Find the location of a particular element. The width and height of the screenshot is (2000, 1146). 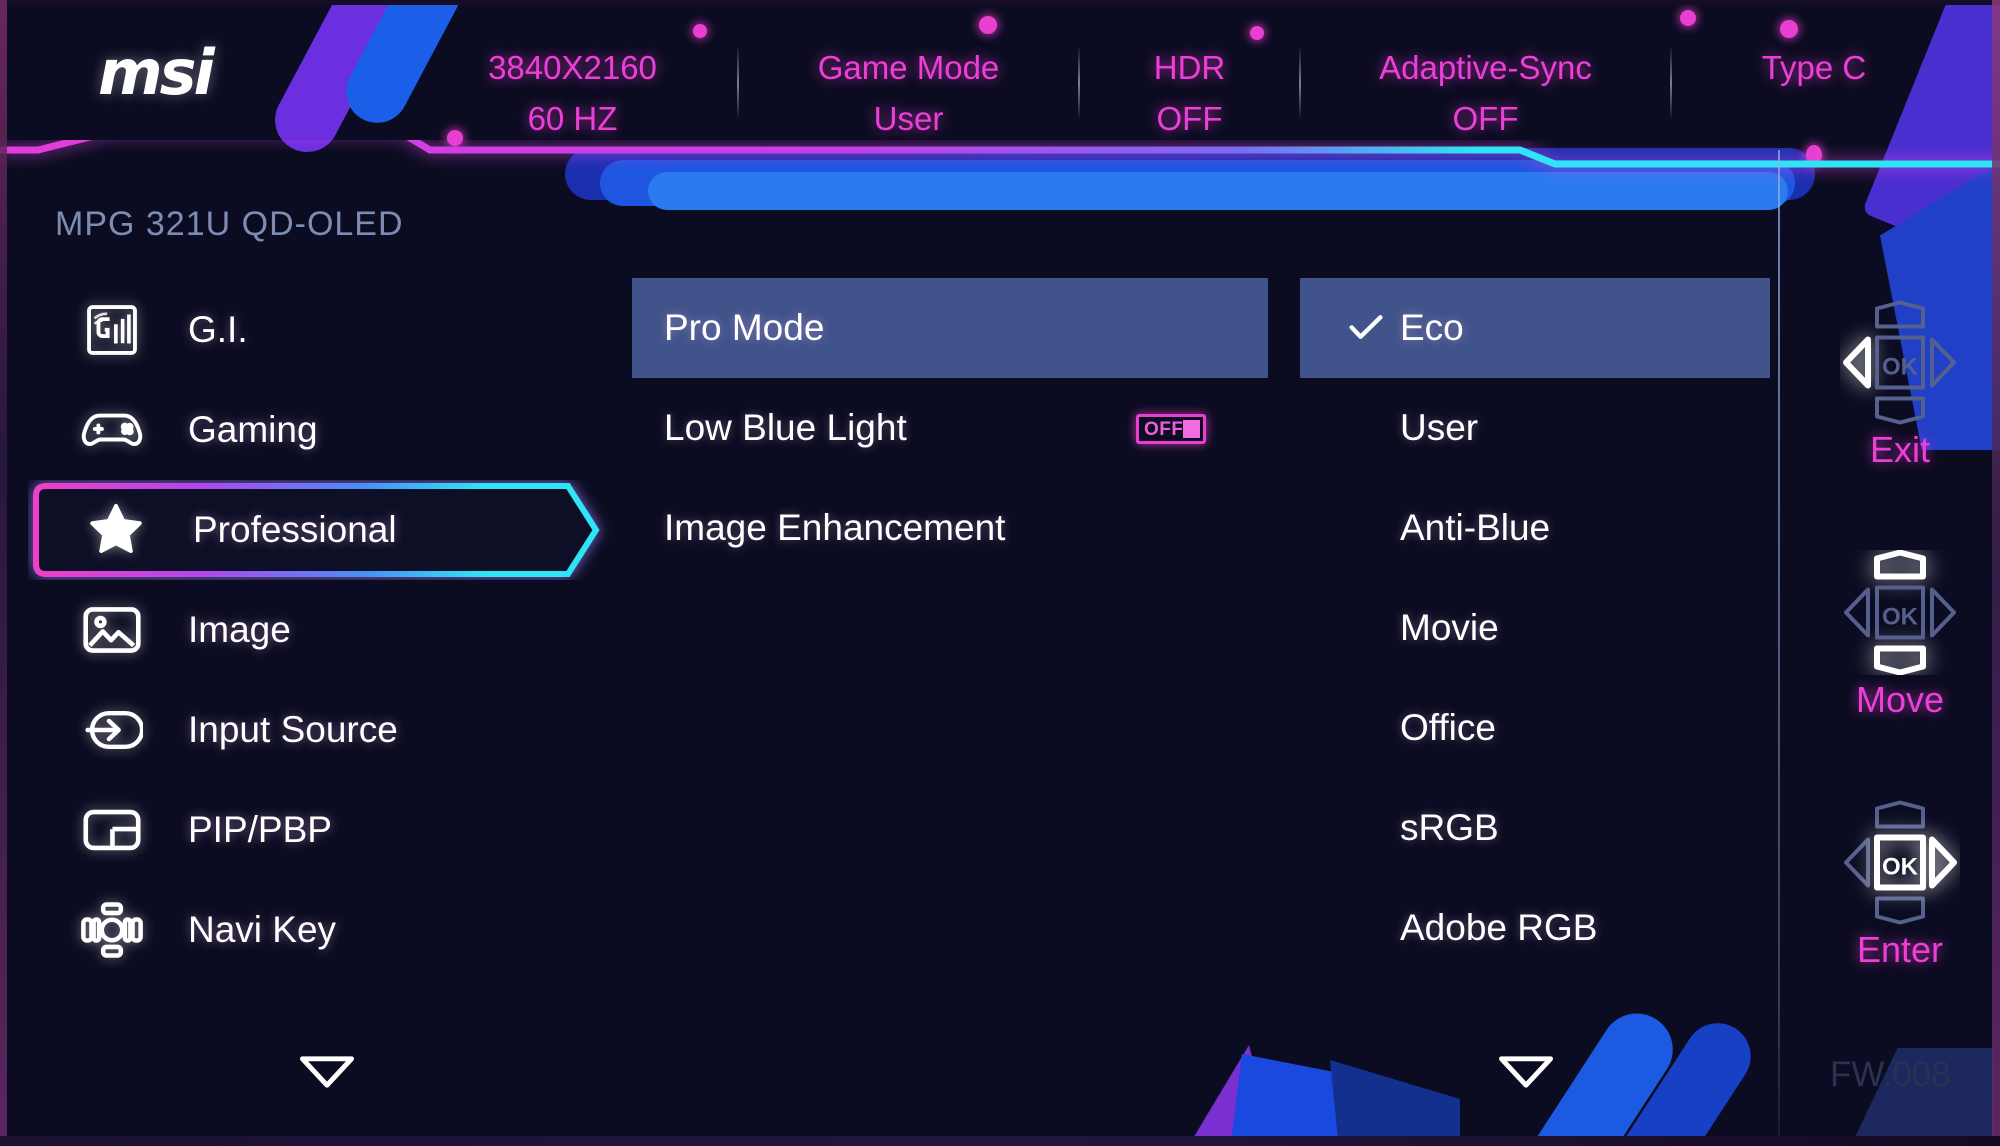

option-item-label: Movie is located at coordinates (1449, 627).